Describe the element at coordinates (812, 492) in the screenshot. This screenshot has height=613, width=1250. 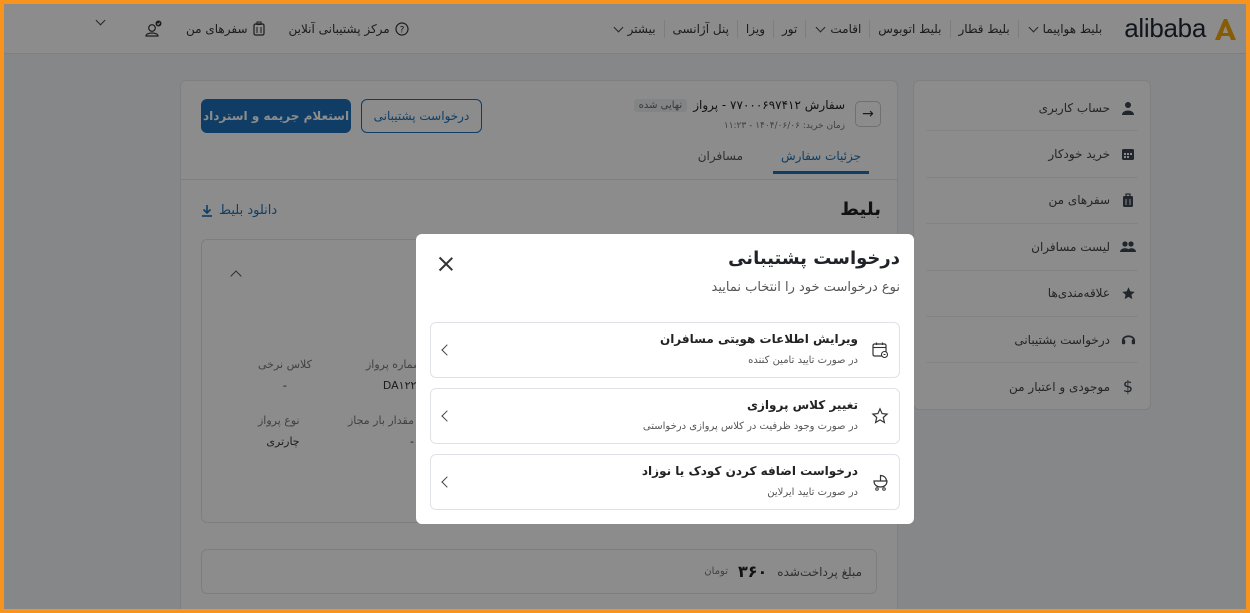
I see `option-subtitle: در صورت تایید ایرلاین` at that location.